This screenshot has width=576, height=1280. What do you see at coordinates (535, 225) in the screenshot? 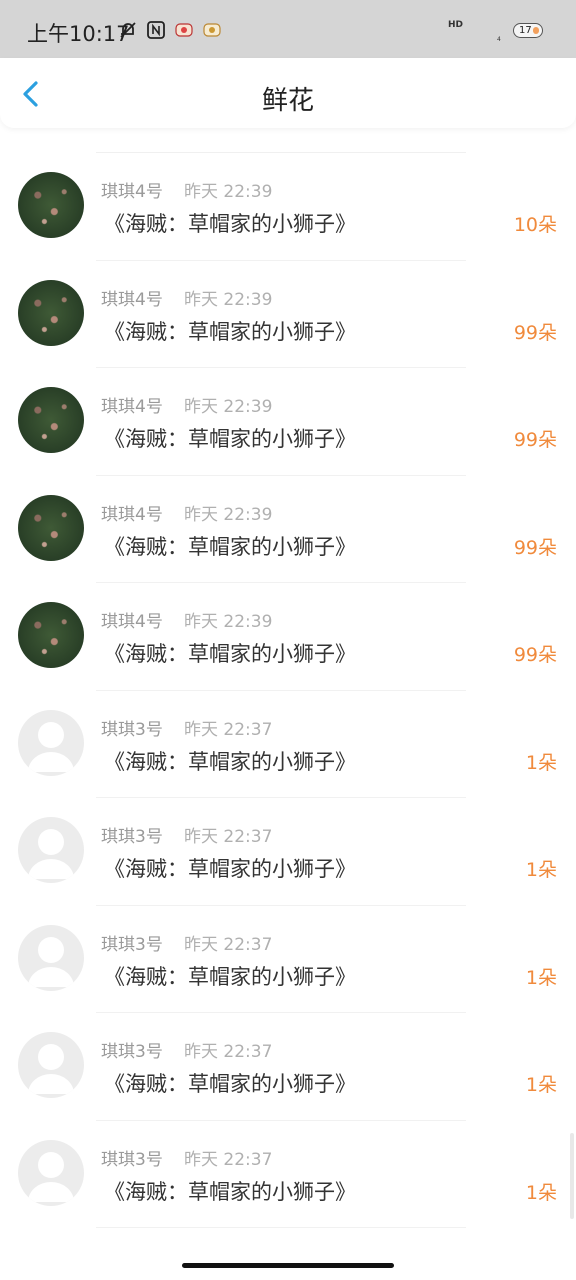
I see `flower-count: 10朵` at bounding box center [535, 225].